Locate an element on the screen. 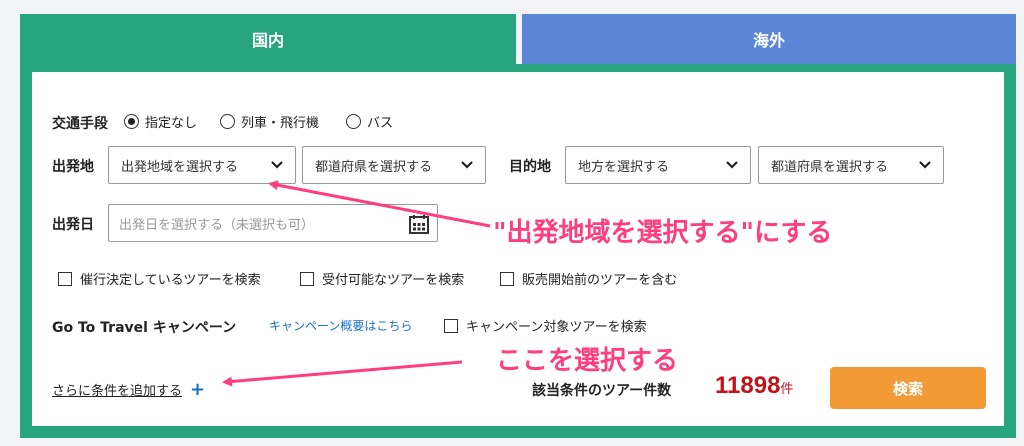 The height and width of the screenshot is (446, 1024). campaign-target-checkbox: キャンペーン対象ツアーを検索 is located at coordinates (545, 325).